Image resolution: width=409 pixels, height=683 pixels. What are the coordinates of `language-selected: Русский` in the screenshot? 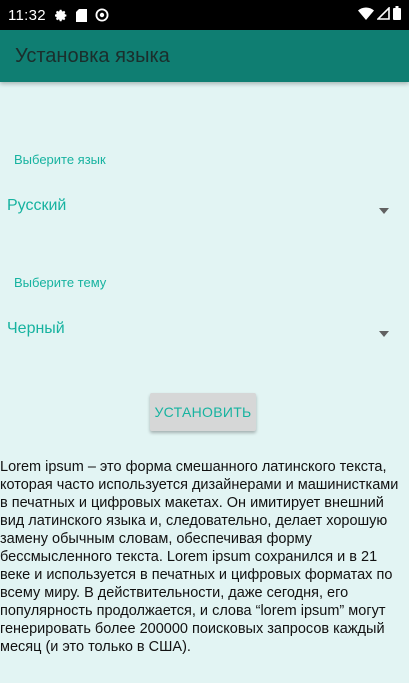 It's located at (37, 205).